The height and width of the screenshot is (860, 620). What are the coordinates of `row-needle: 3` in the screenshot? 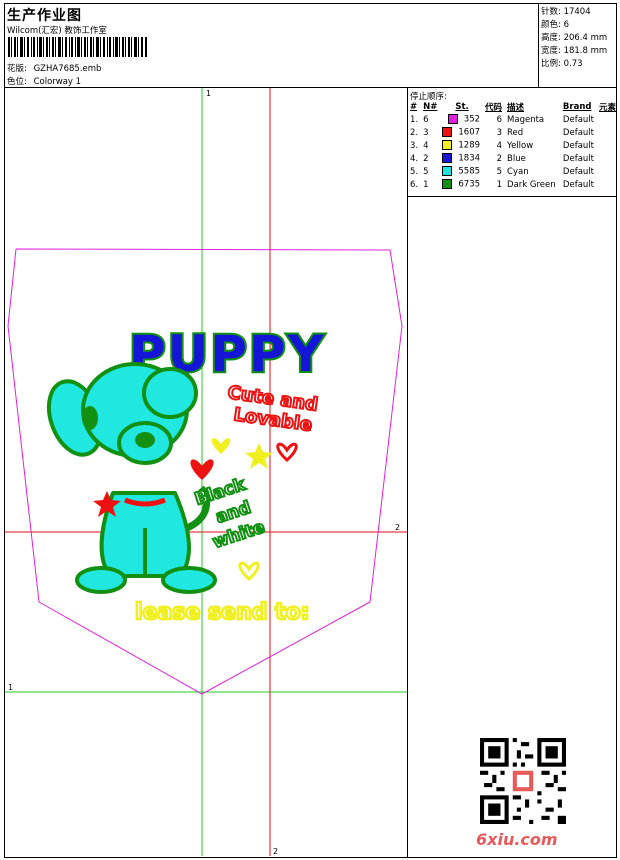 It's located at (426, 132).